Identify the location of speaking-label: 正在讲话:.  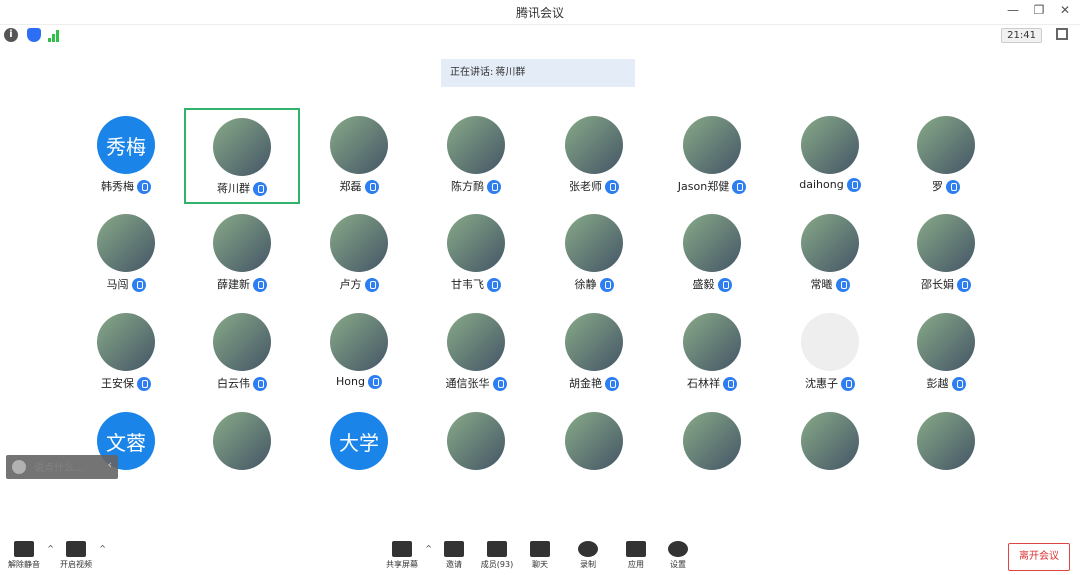
(472, 72).